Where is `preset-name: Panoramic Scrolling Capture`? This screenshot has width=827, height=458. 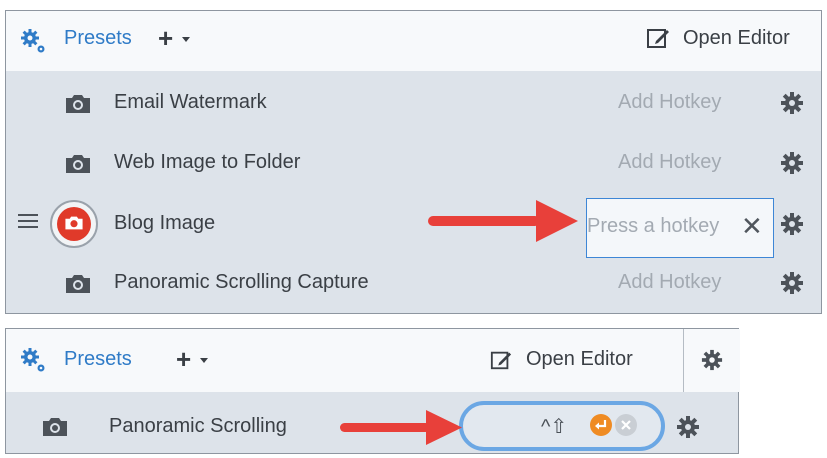 preset-name: Panoramic Scrolling Capture is located at coordinates (241, 282).